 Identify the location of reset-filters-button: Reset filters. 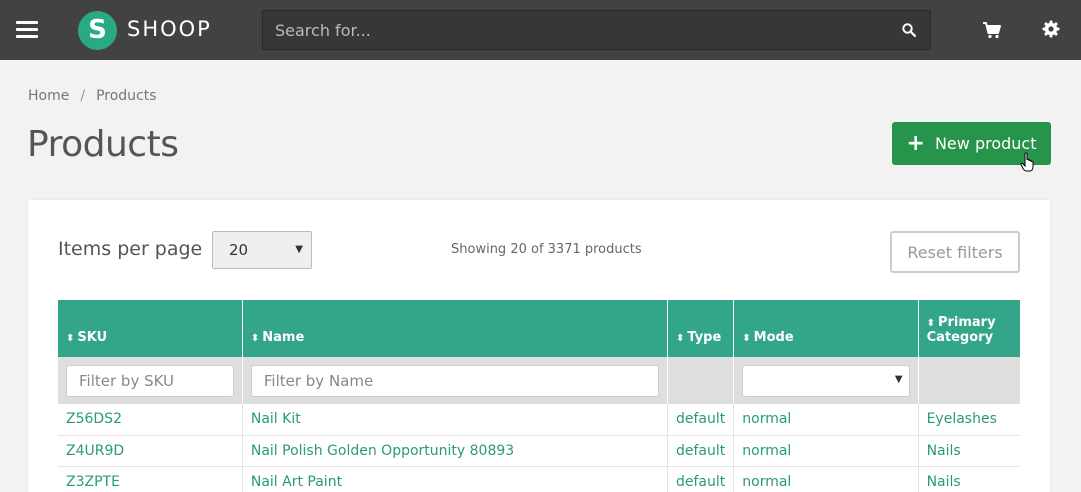
(955, 252).